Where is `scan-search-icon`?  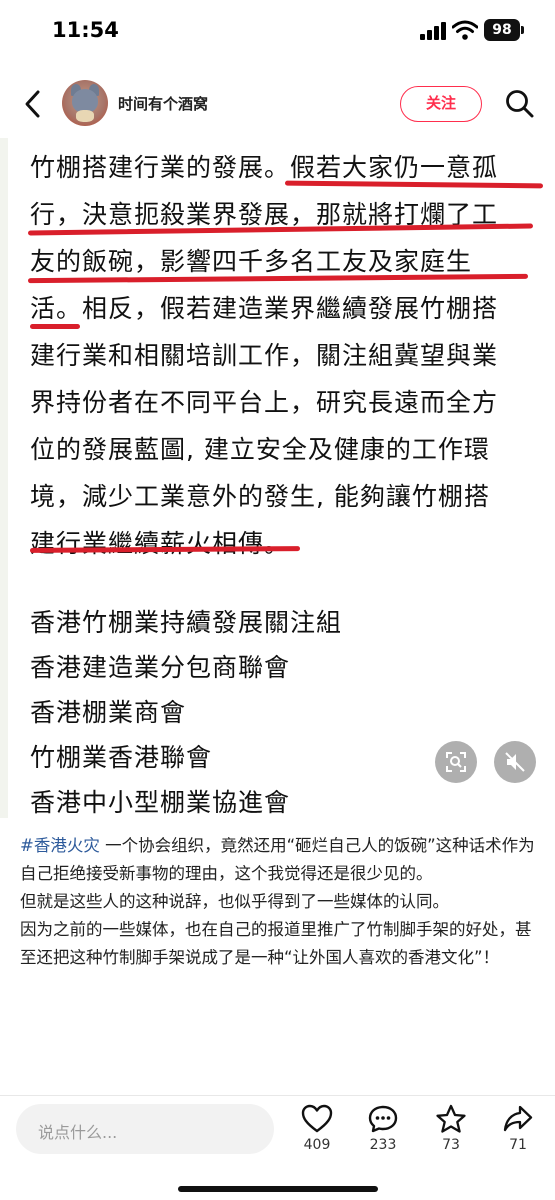 scan-search-icon is located at coordinates (456, 762).